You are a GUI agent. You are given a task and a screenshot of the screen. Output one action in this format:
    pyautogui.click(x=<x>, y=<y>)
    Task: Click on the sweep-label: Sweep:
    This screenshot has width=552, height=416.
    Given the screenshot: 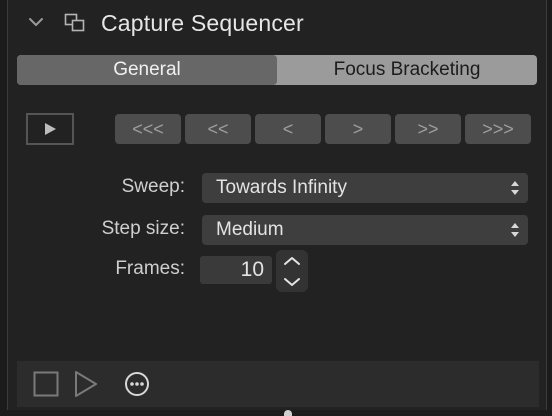 What is the action you would take?
    pyautogui.click(x=153, y=186)
    